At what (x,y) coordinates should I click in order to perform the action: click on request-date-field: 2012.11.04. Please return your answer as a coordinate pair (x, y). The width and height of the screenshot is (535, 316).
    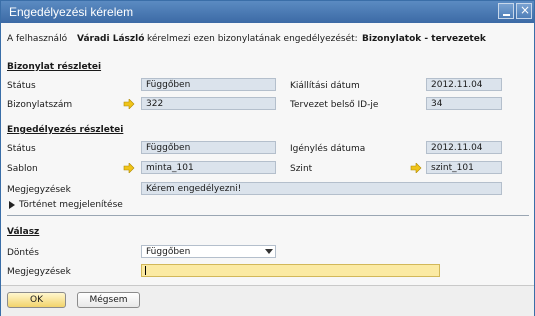
    Looking at the image, I should click on (464, 147).